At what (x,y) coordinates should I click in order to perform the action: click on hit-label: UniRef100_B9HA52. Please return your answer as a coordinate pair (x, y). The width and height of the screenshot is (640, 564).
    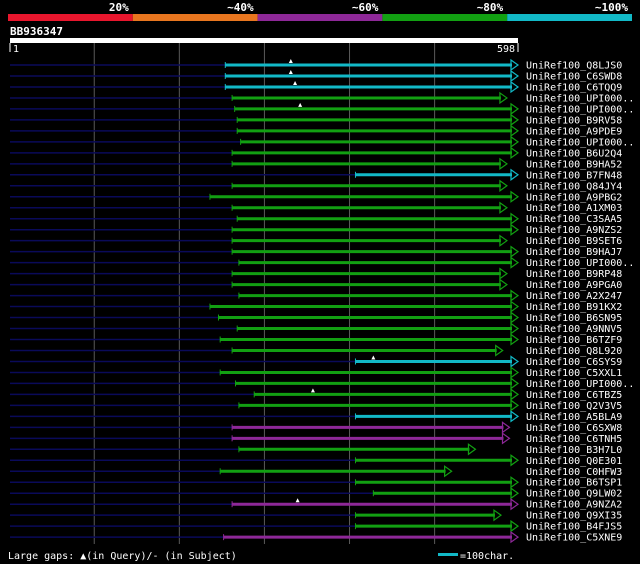
    Looking at the image, I should click on (574, 164).